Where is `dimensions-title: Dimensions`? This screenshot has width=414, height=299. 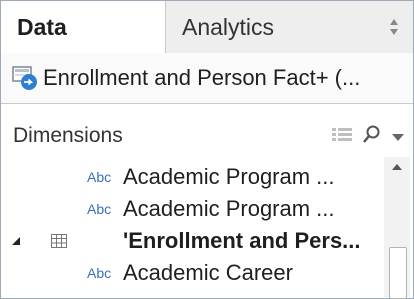 dimensions-title: Dimensions is located at coordinates (68, 135).